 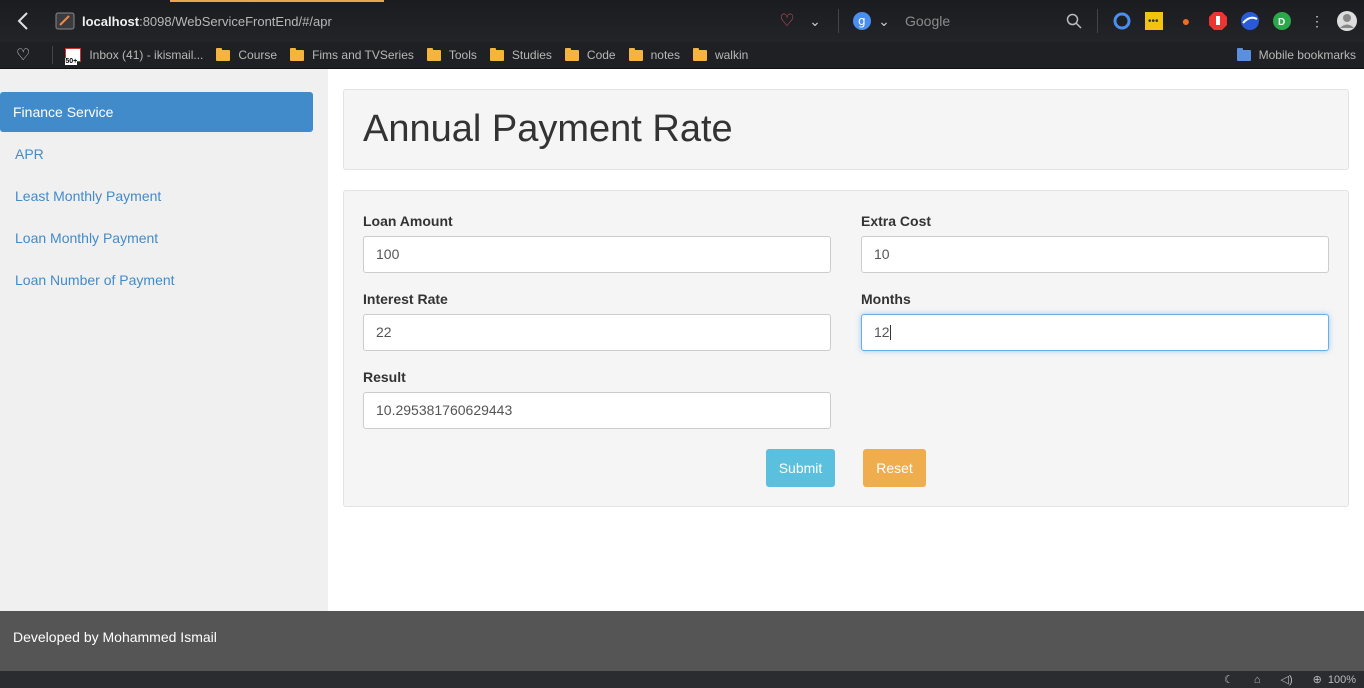 I want to click on search-box: Google, so click(x=990, y=21).